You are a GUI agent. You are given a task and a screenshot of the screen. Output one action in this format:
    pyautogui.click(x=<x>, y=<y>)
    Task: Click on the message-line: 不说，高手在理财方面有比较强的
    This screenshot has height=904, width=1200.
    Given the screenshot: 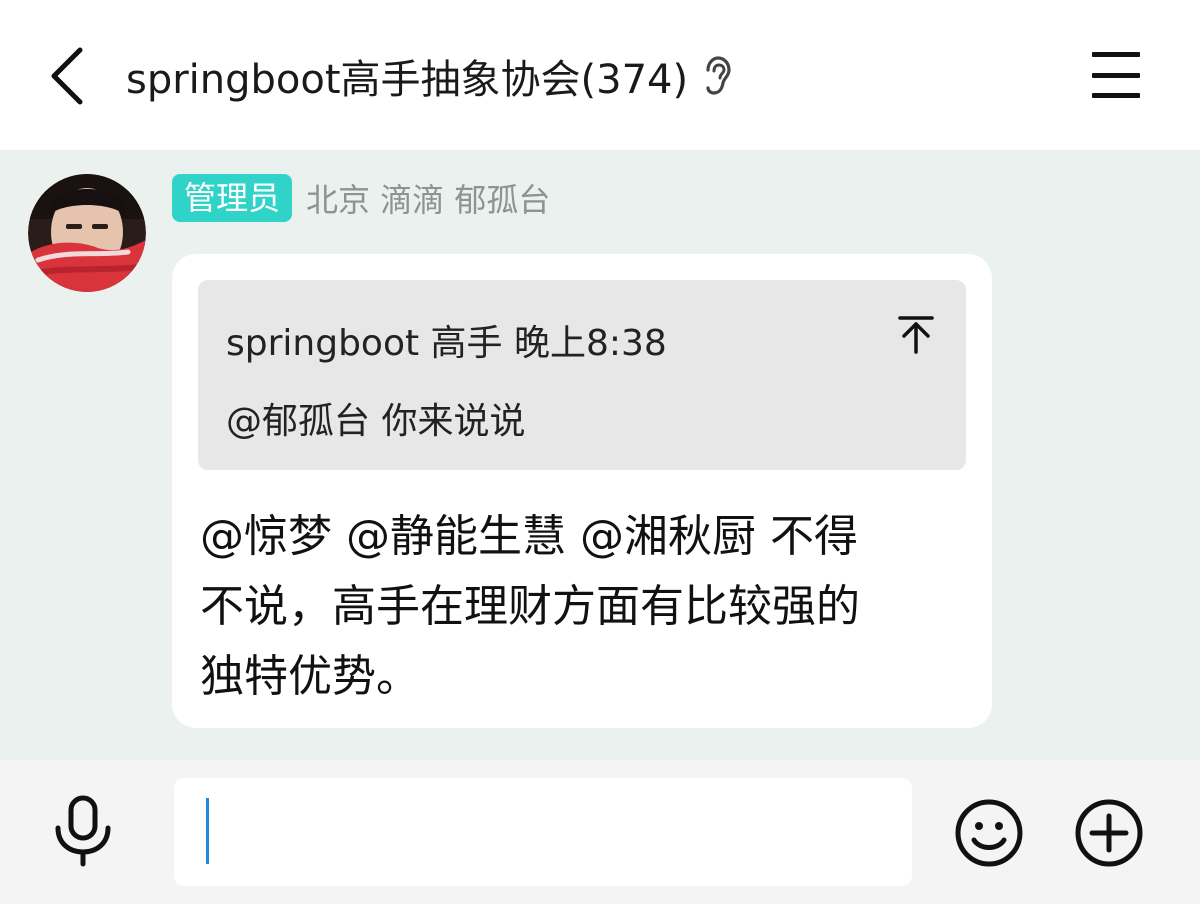 What is the action you would take?
    pyautogui.click(x=530, y=606)
    